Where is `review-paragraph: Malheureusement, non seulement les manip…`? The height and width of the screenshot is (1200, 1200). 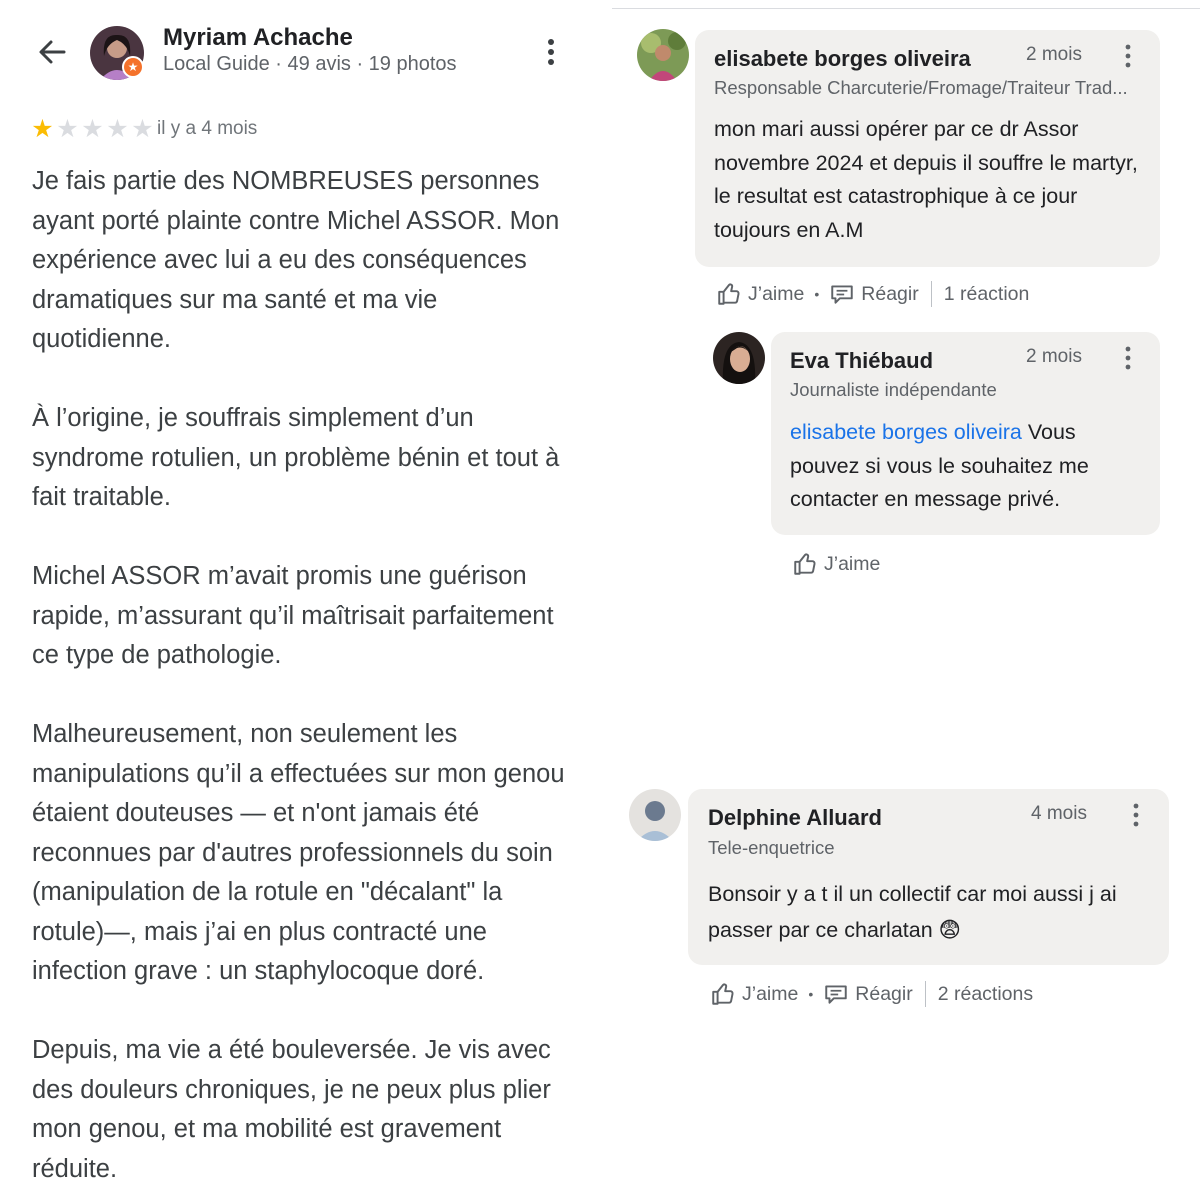 review-paragraph: Malheureusement, non seulement les manip… is located at coordinates (298, 852).